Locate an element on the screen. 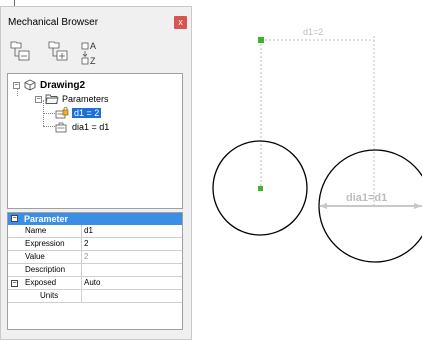 The height and width of the screenshot is (341, 422). sort-z-text: Z is located at coordinates (93, 61).